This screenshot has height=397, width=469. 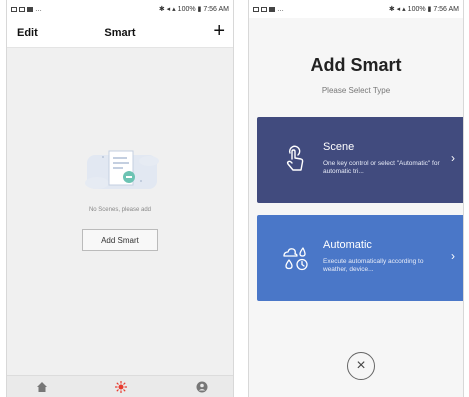 What do you see at coordinates (120, 240) in the screenshot?
I see `add-smart-button: Add Smart` at bounding box center [120, 240].